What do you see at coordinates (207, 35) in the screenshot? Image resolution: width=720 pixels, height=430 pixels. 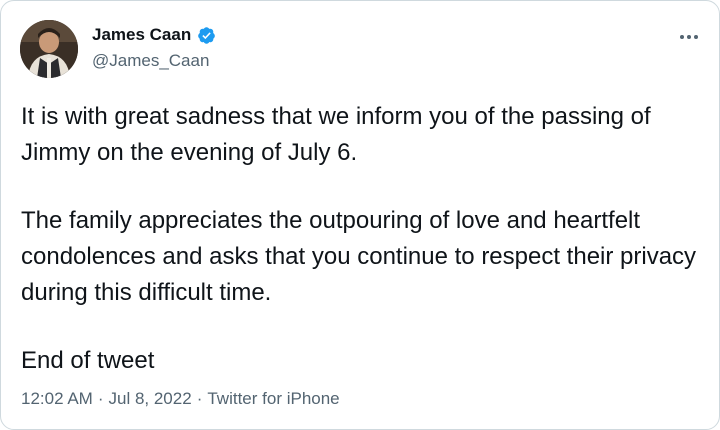 I see `verified-badge-icon` at bounding box center [207, 35].